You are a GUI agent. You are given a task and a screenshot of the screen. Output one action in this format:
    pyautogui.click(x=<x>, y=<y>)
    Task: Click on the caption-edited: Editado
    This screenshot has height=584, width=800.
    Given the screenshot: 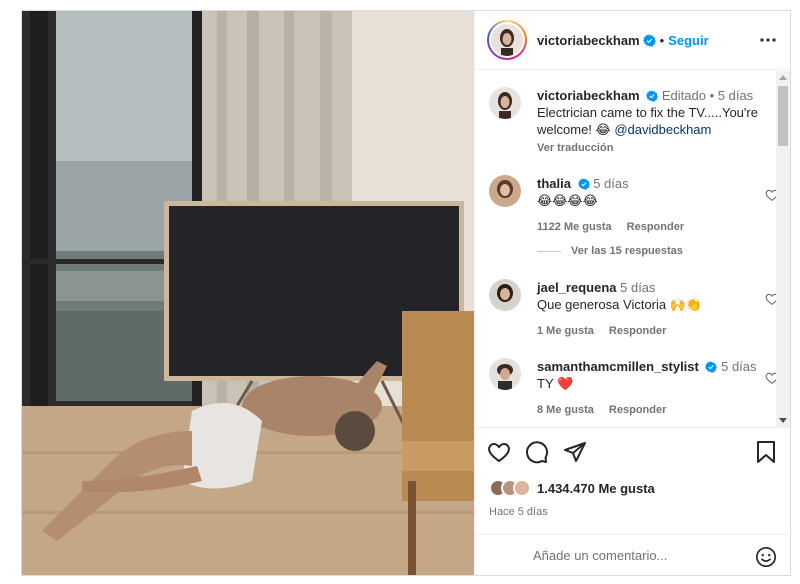 What is the action you would take?
    pyautogui.click(x=683, y=95)
    